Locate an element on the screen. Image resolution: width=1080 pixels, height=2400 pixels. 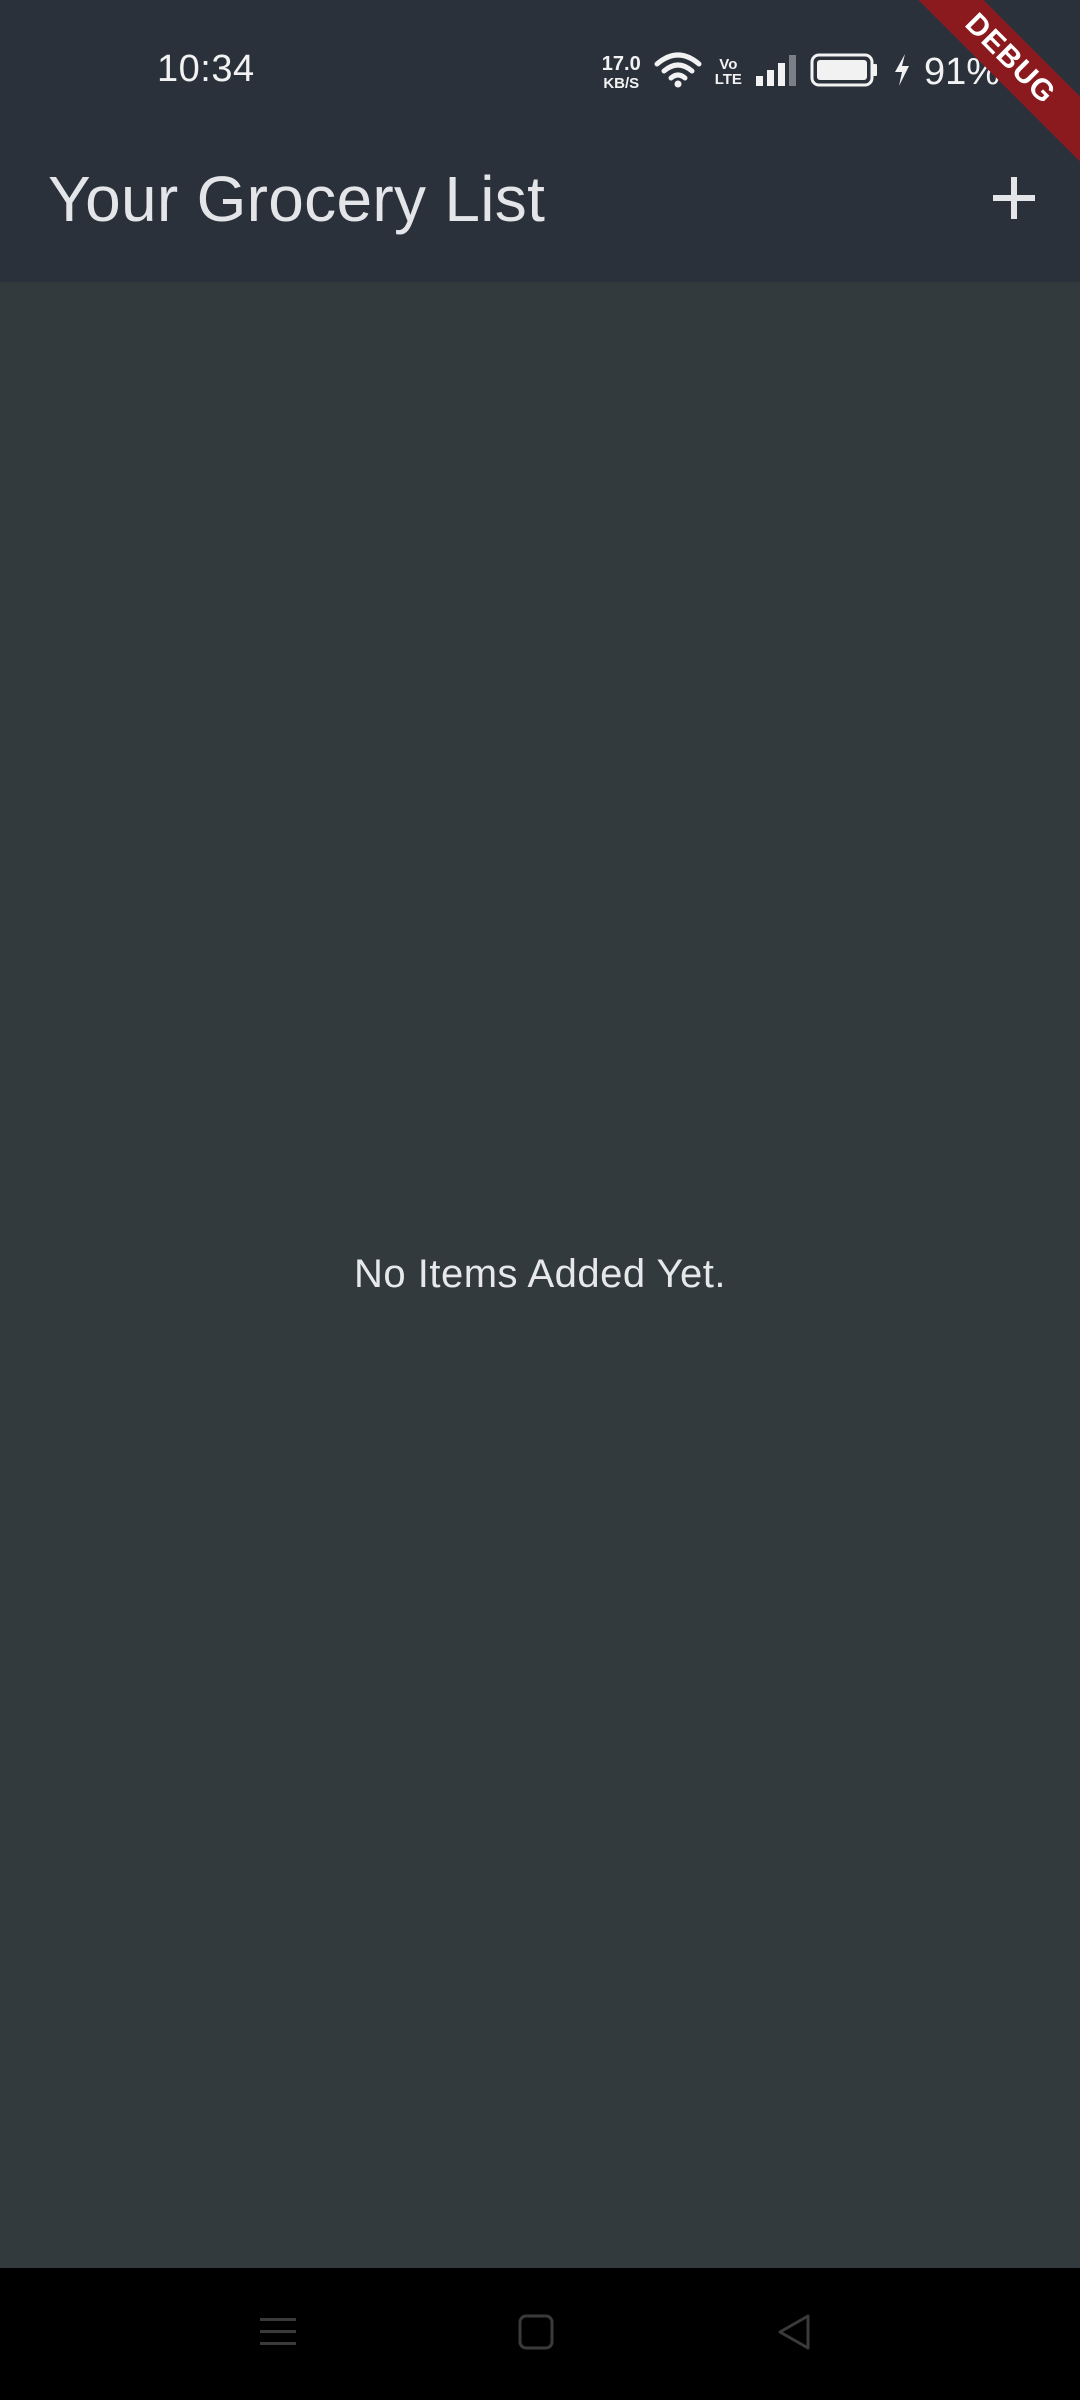
charging-icon is located at coordinates (902, 72).